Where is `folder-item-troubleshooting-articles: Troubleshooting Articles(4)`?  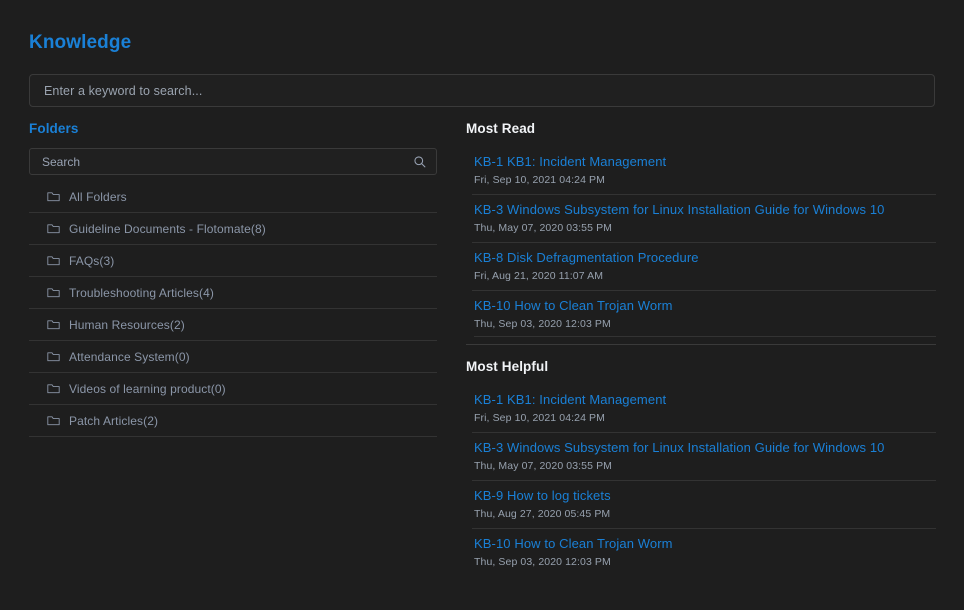 folder-item-troubleshooting-articles: Troubleshooting Articles(4) is located at coordinates (233, 293).